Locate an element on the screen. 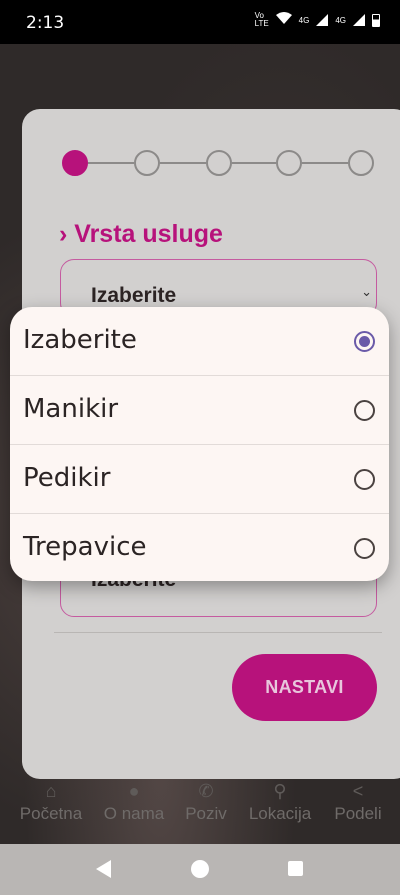 The image size is (400, 895). nav-item-share: < Podeli is located at coordinates (358, 801).